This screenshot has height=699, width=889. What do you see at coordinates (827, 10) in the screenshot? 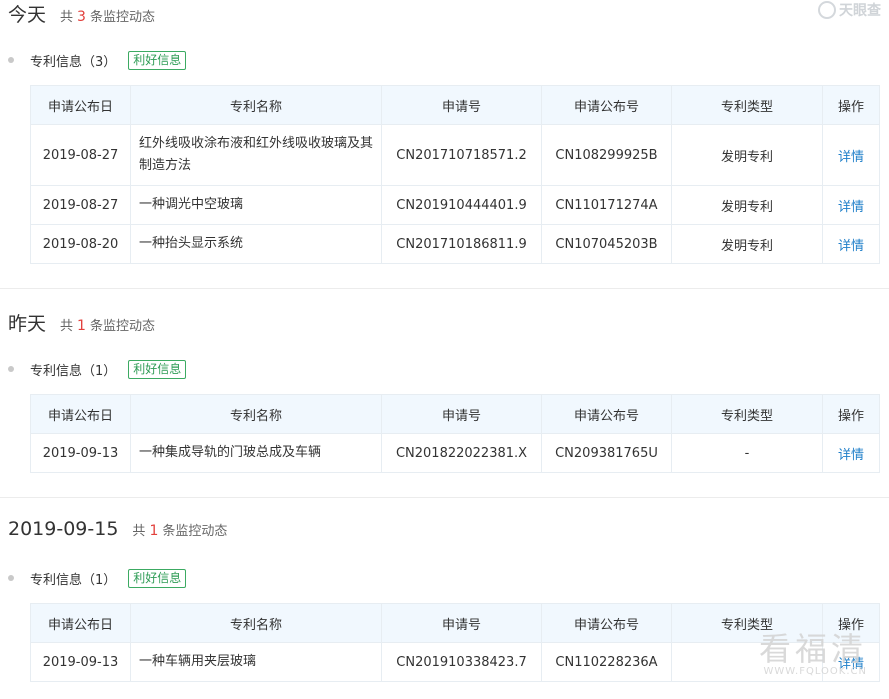
I see `logo-icon` at bounding box center [827, 10].